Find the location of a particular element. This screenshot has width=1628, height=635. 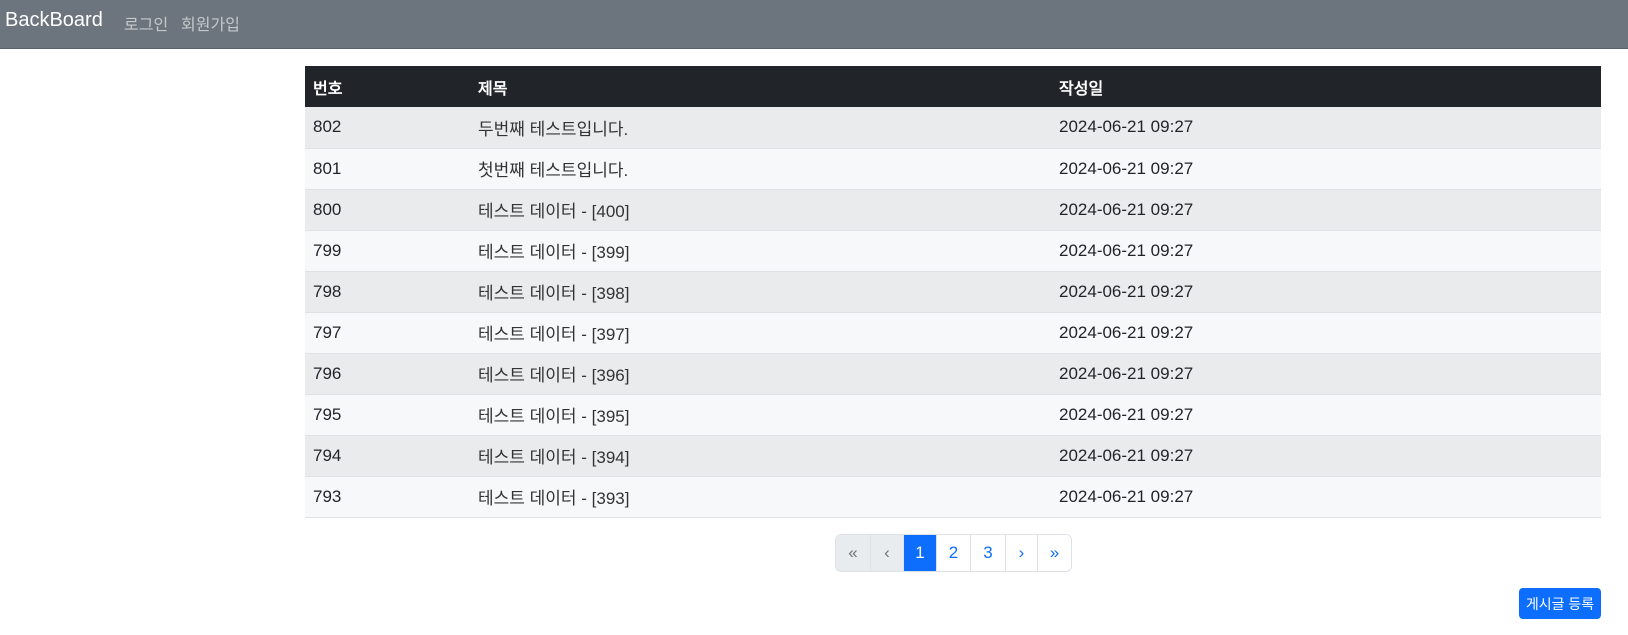

pagination-page-3: 3 is located at coordinates (987, 553).